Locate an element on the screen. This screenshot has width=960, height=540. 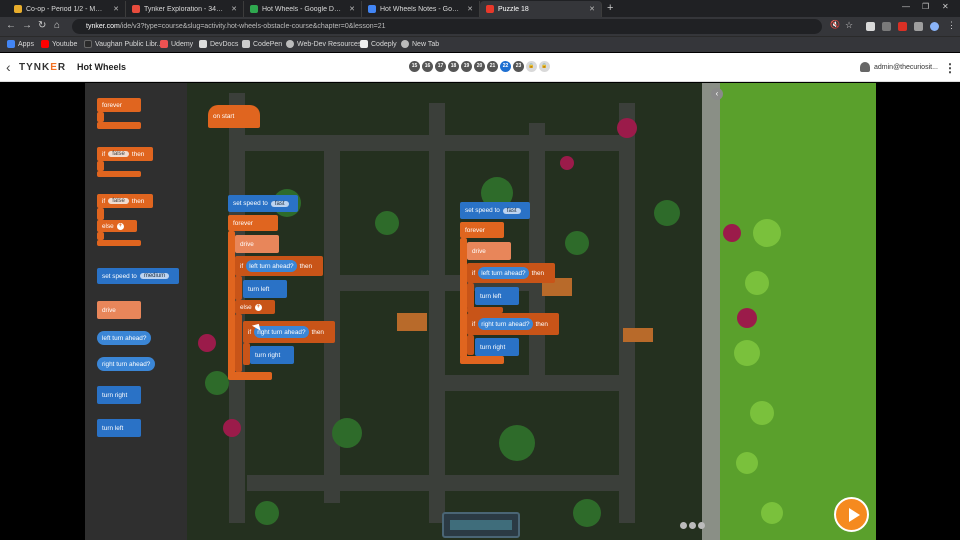
lesson-16: 16 is located at coordinates (427, 66).